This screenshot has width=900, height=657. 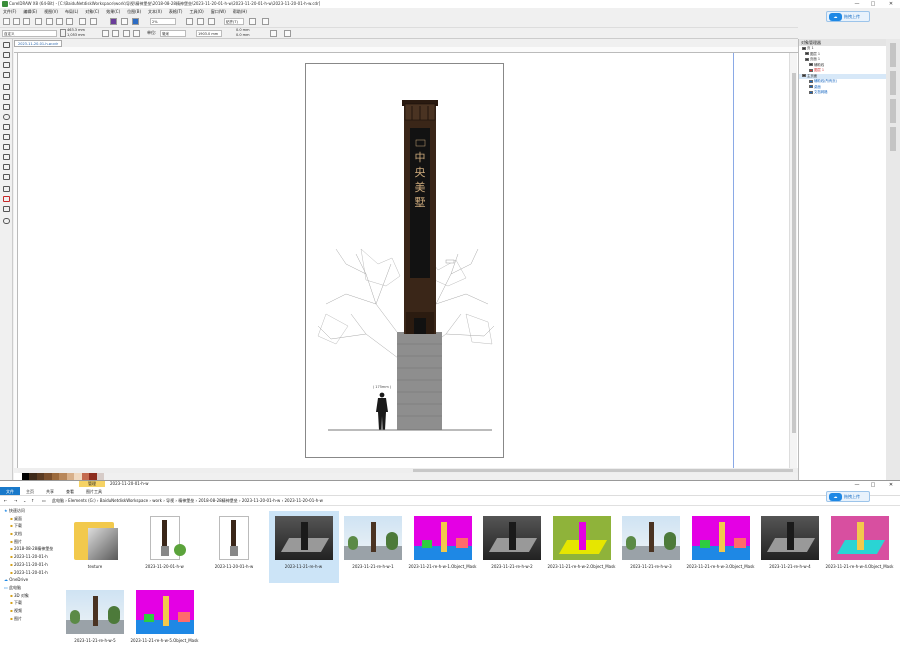 I want to click on recent-dropdown-icon: ⌄, so click(x=24, y=501).